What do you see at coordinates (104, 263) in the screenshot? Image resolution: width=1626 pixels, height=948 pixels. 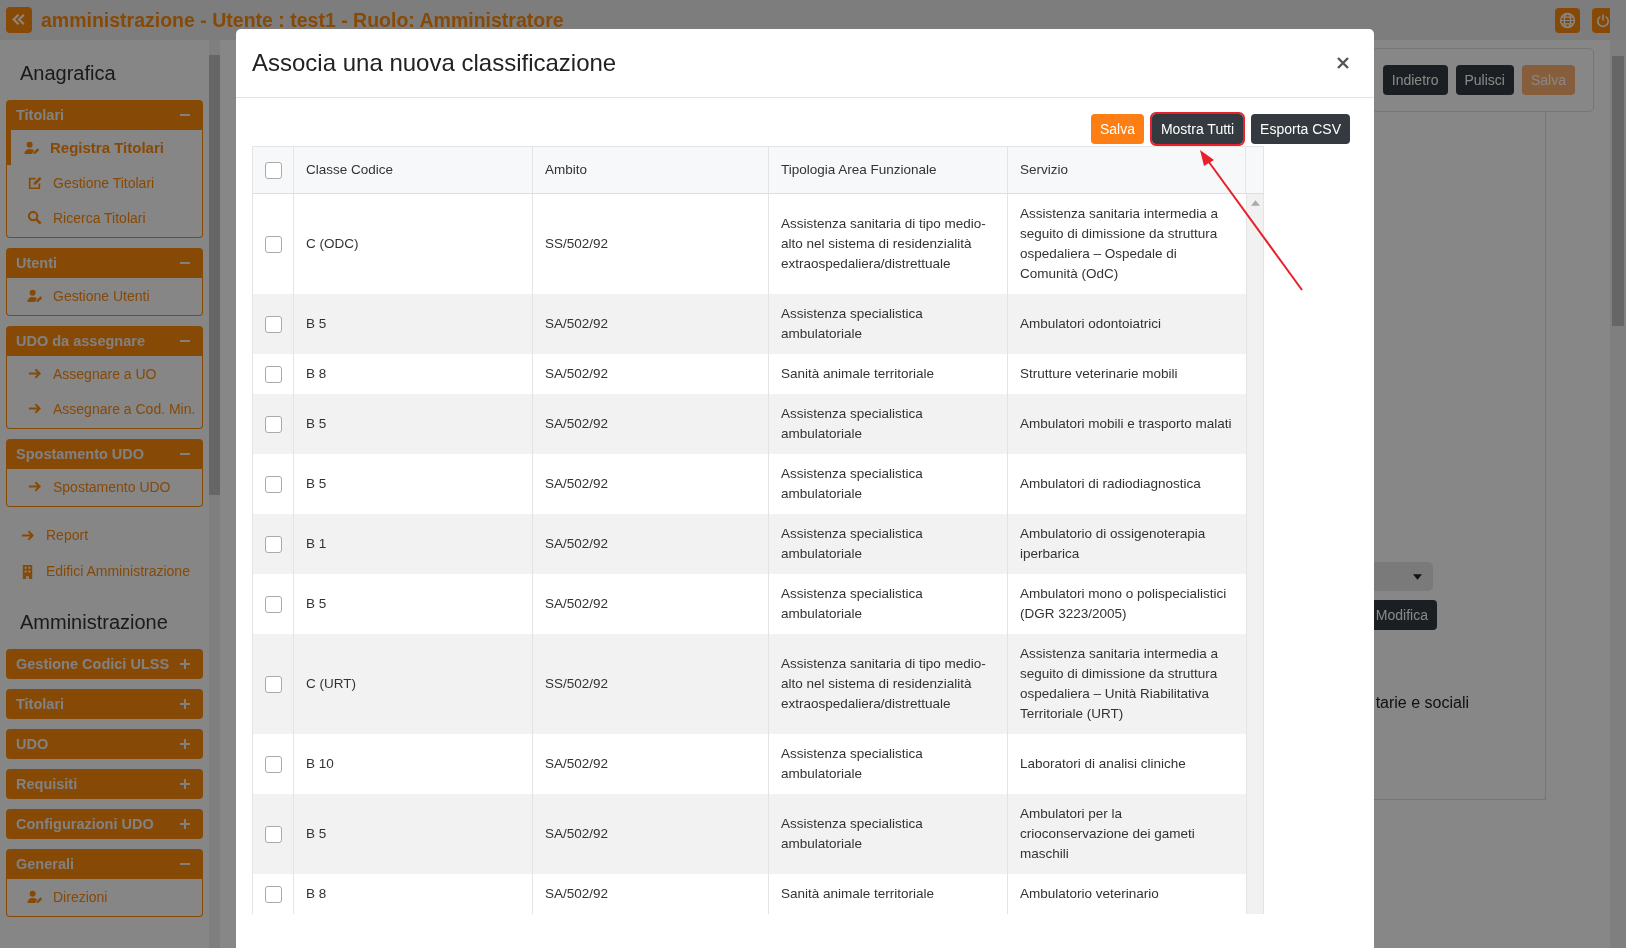 I see `group-header: Utenti` at bounding box center [104, 263].